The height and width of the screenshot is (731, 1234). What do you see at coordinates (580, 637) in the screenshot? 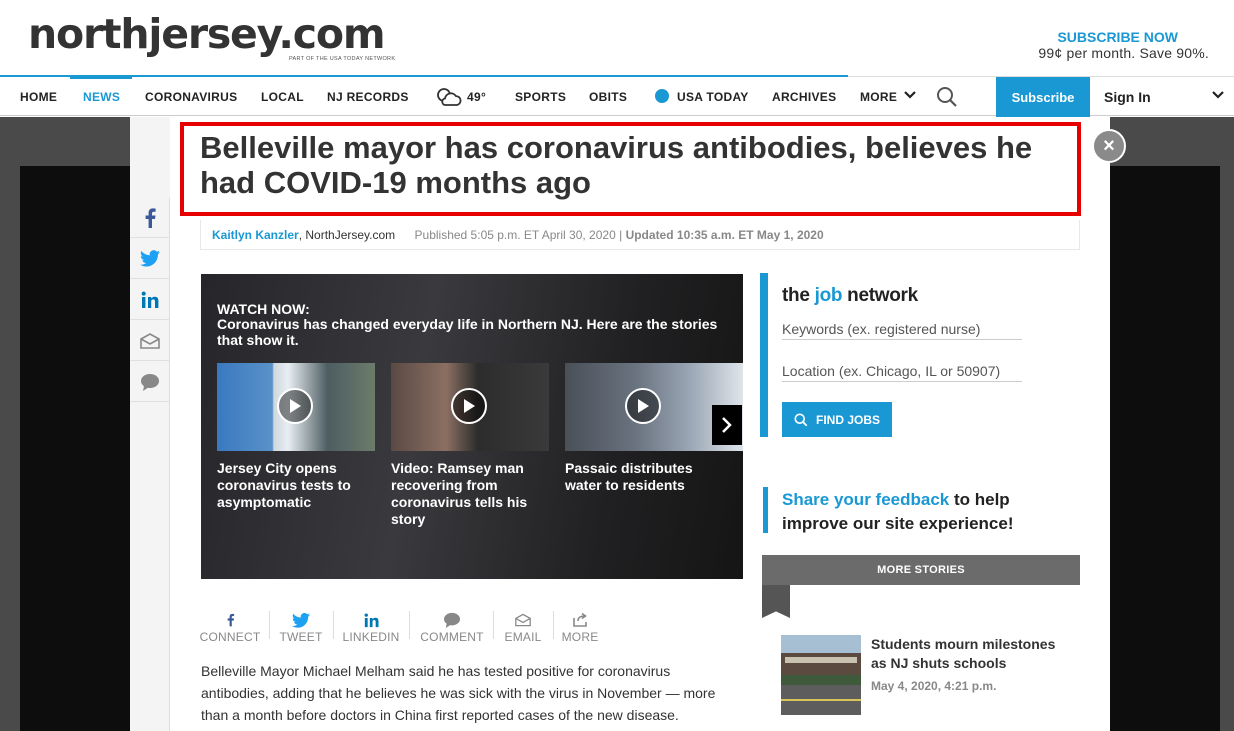
I see `share-more-label: MORE` at bounding box center [580, 637].